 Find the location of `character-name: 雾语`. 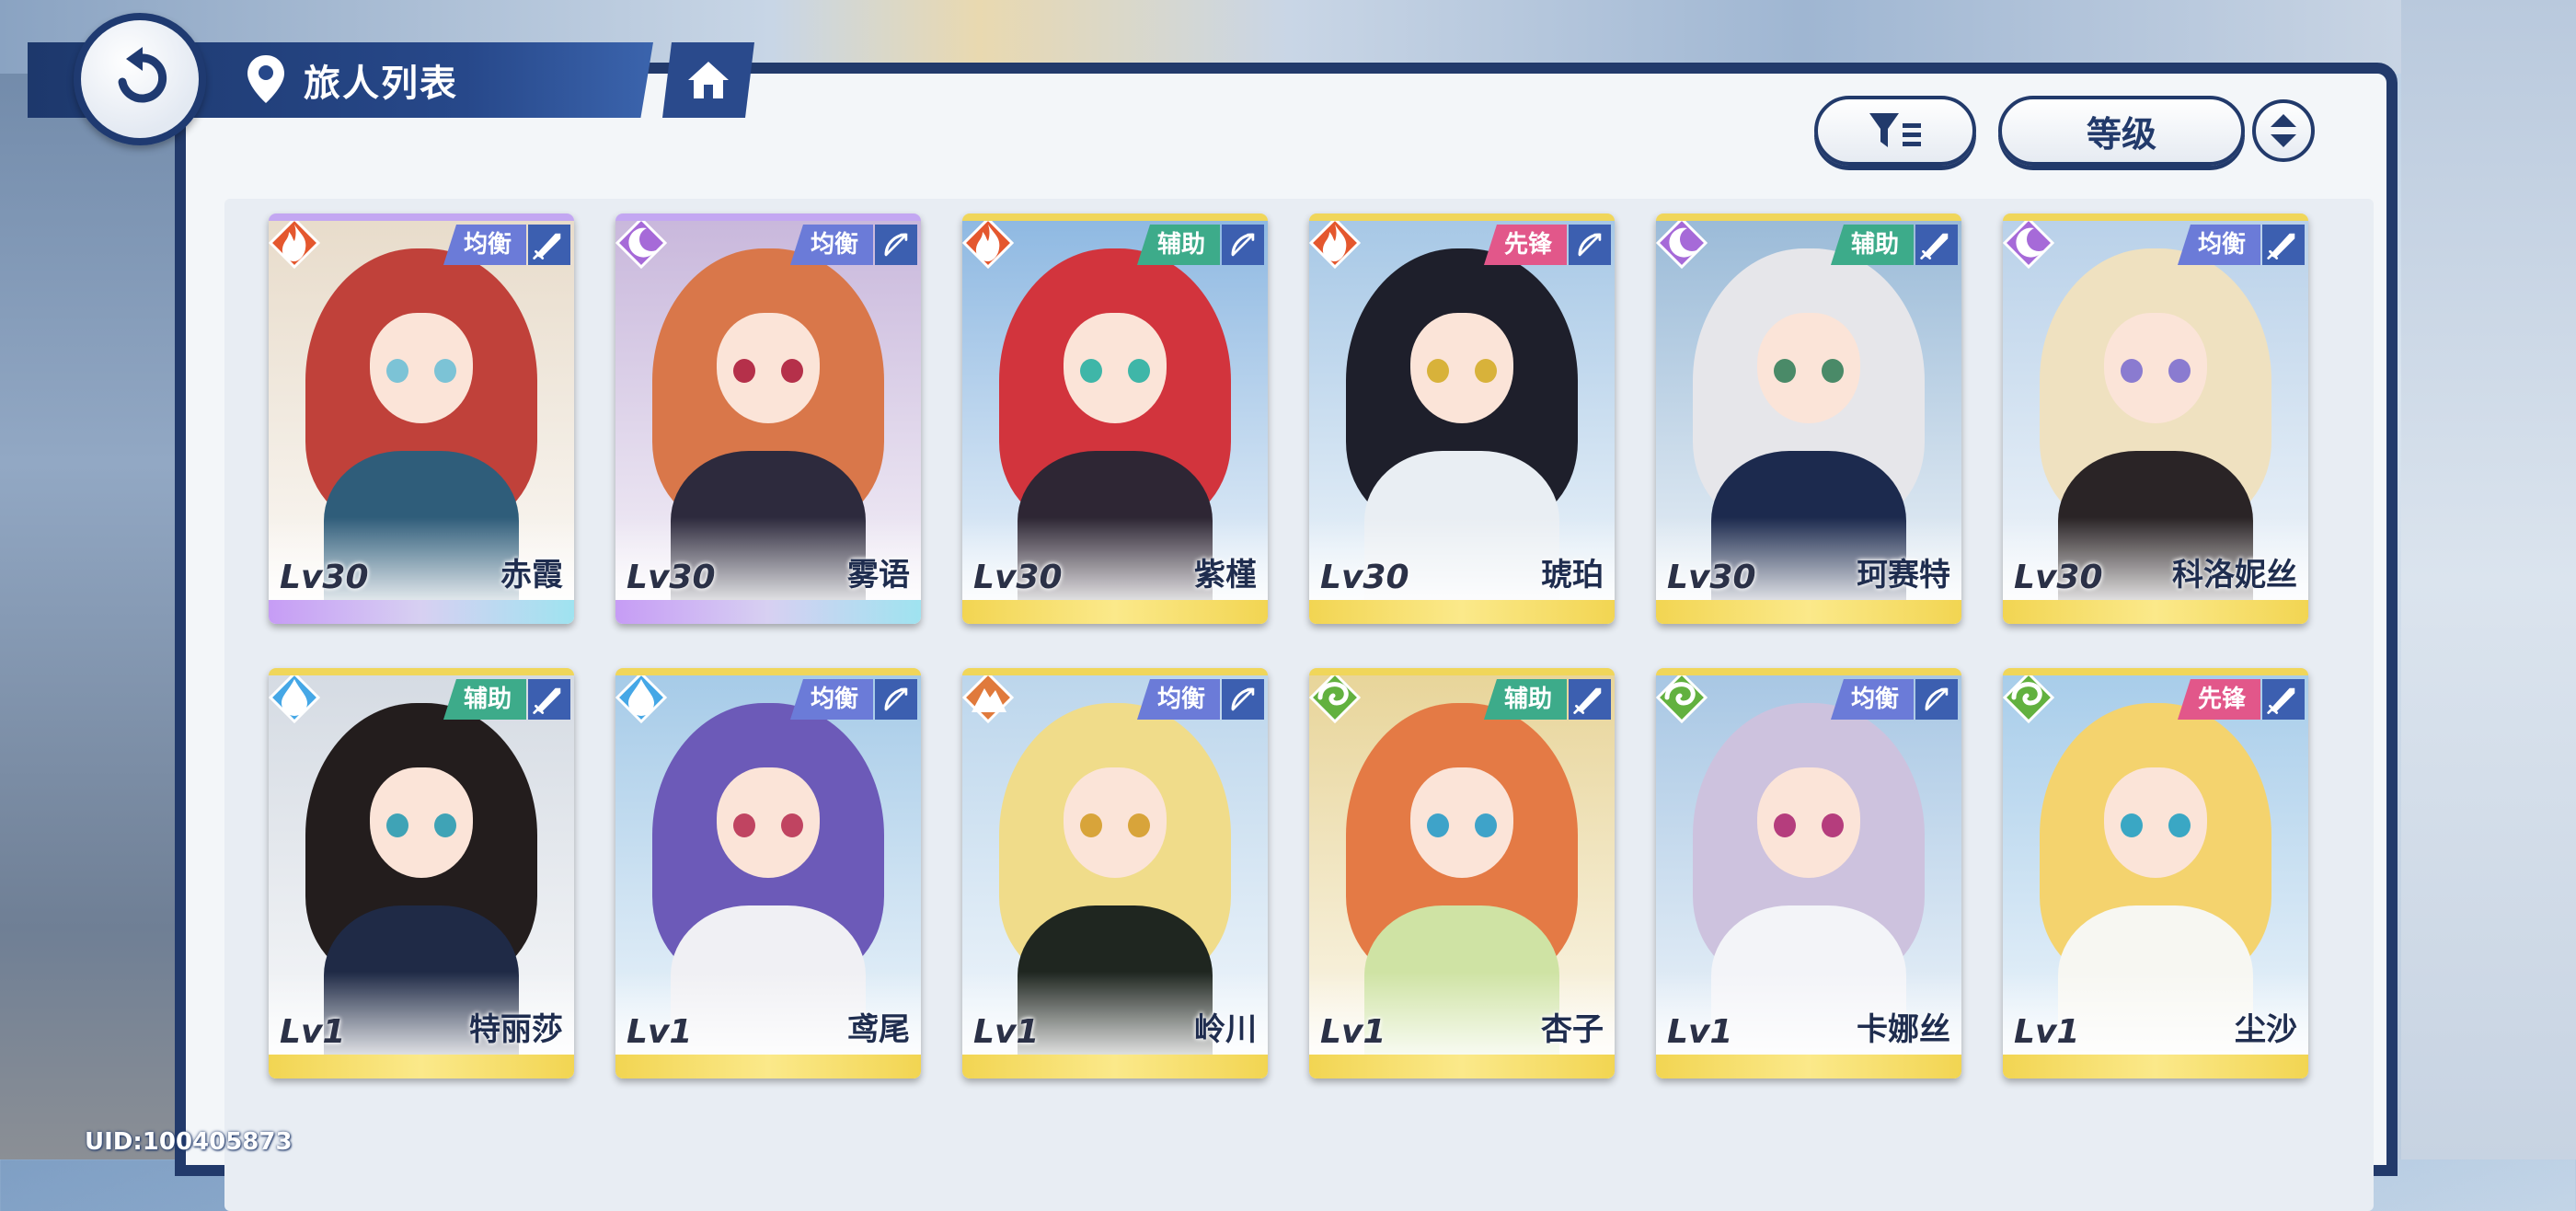

character-name: 雾语 is located at coordinates (878, 575).